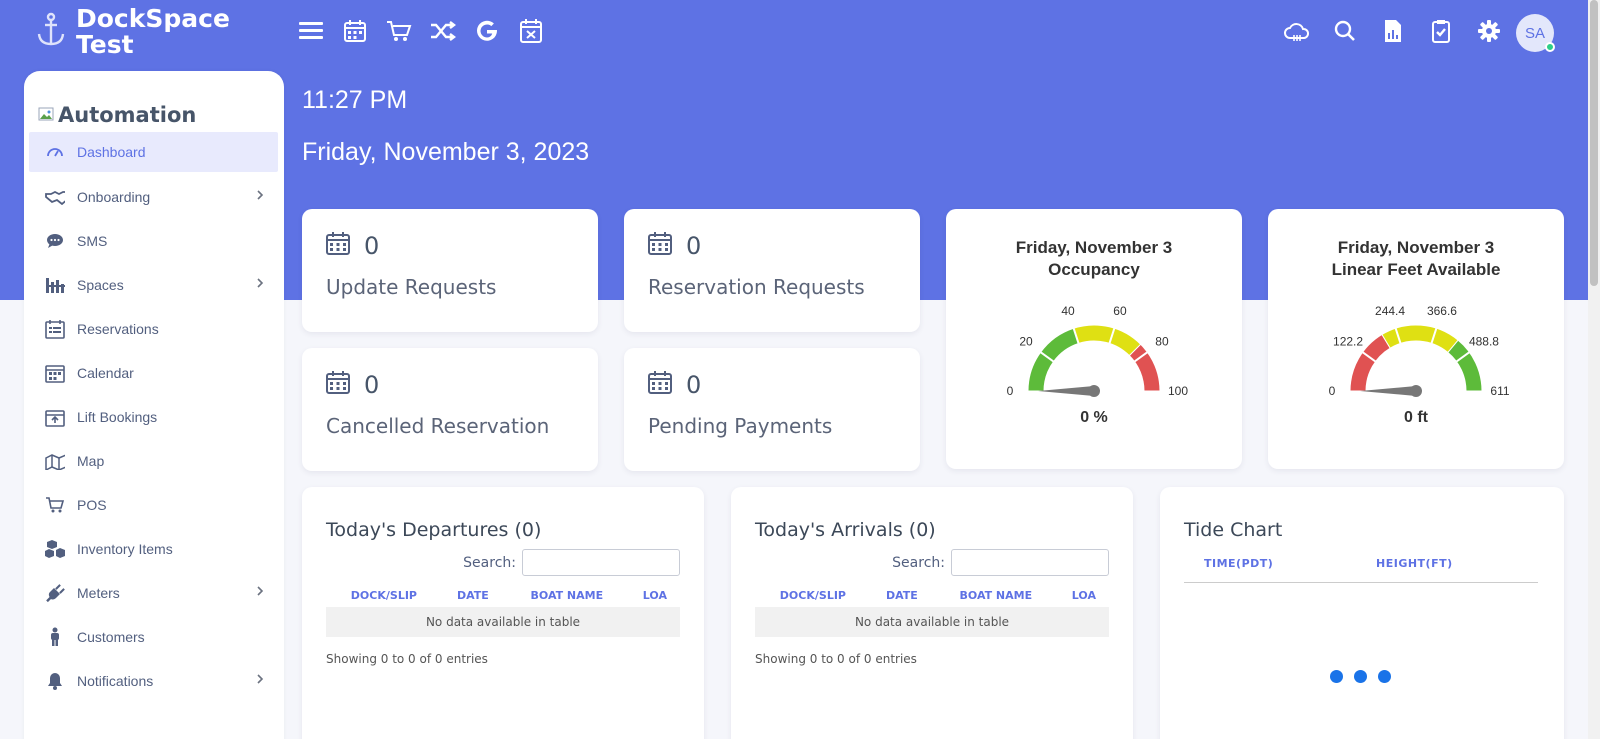 Image resolution: width=1600 pixels, height=739 pixels. Describe the element at coordinates (1441, 31) in the screenshot. I see `clipboard-check-icon` at that location.